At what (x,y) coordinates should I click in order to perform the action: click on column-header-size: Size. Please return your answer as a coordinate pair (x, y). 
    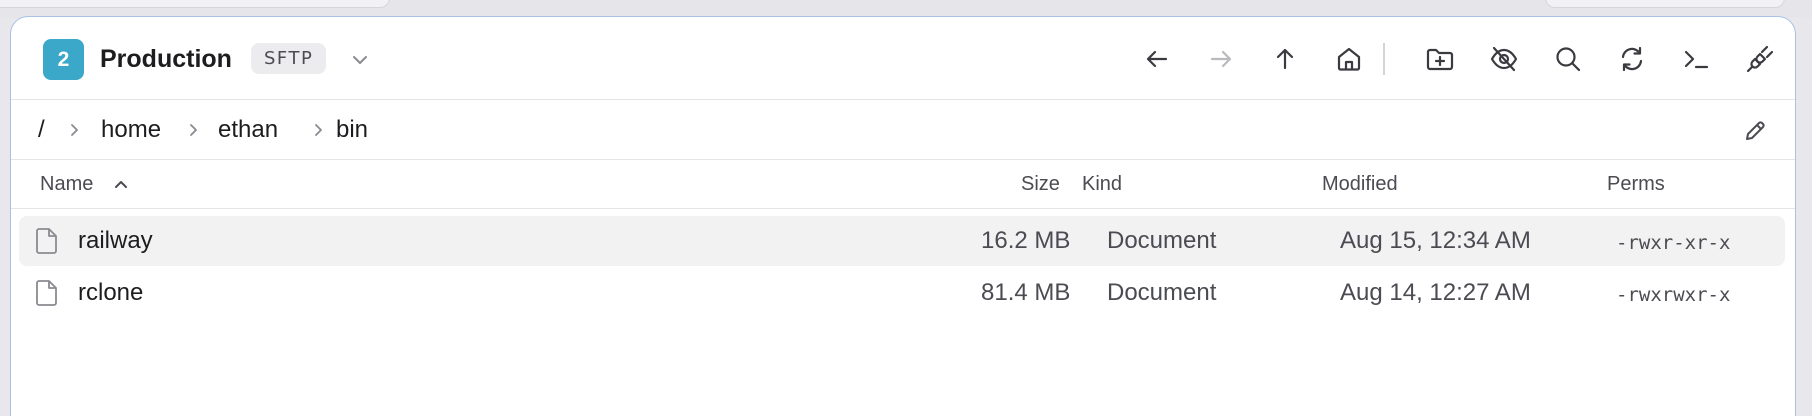
    Looking at the image, I should click on (1040, 184).